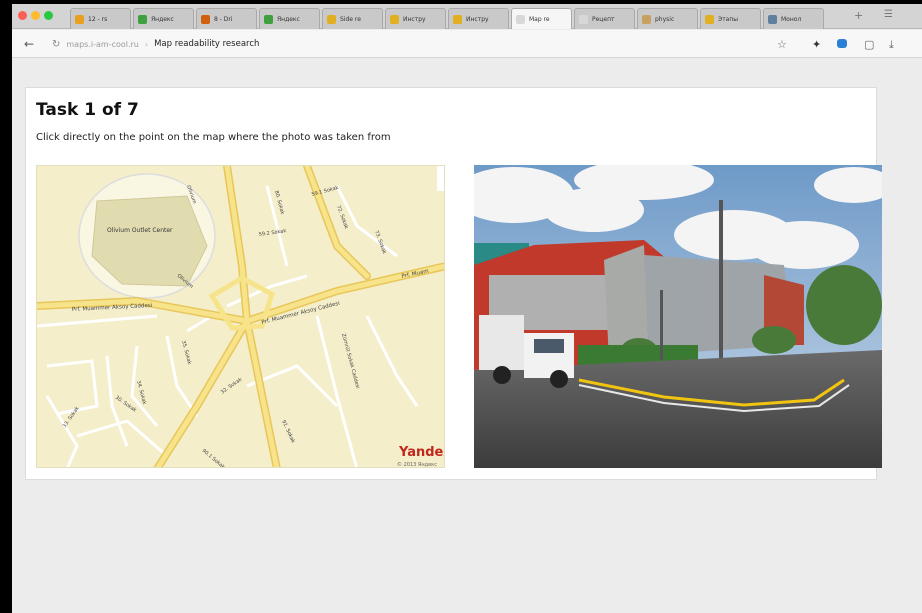 This screenshot has width=922, height=613. What do you see at coordinates (501, 342) in the screenshot?
I see `truck-box` at bounding box center [501, 342].